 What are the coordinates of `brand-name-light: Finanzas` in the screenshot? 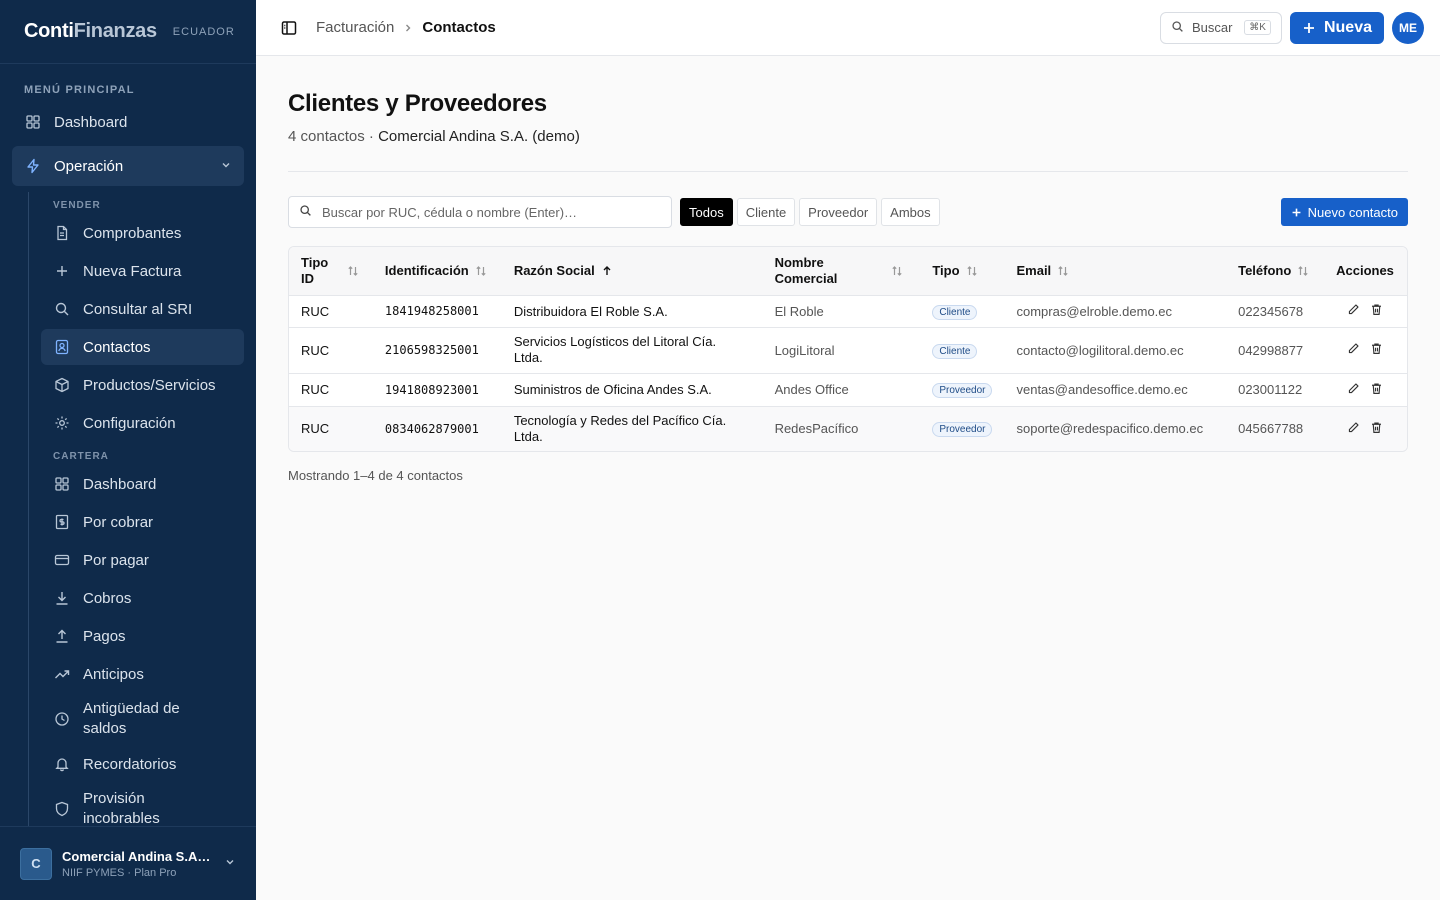 It's located at (115, 31).